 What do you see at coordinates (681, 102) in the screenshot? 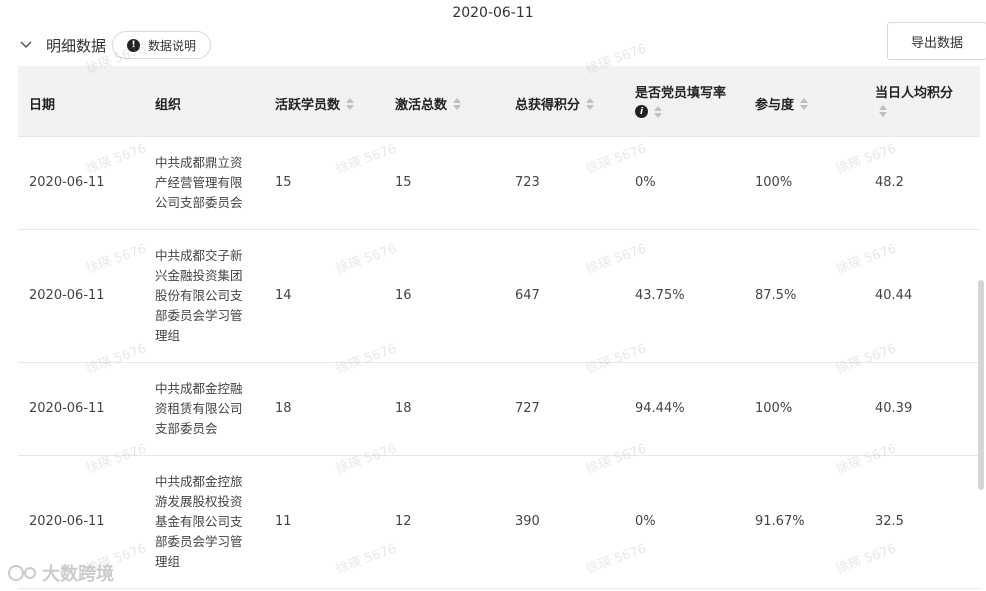
I see `col-header-fill-rate: 是否党员填写率 i` at bounding box center [681, 102].